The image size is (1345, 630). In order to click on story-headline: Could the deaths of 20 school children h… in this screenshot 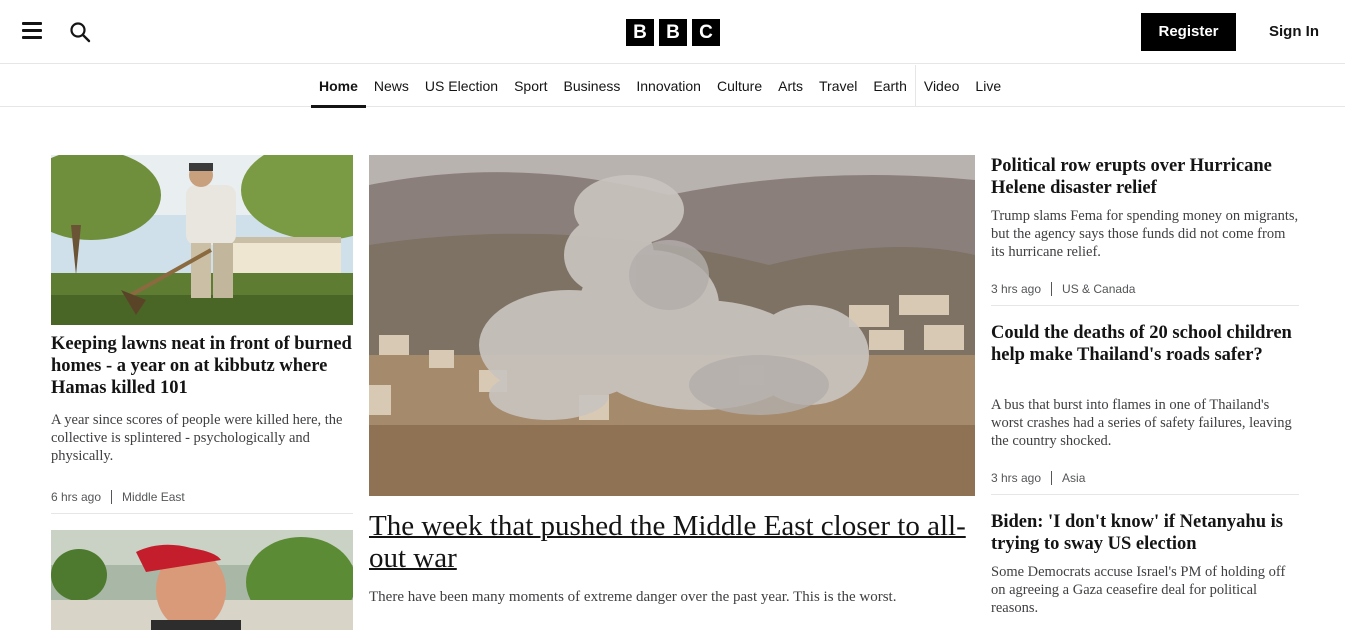, I will do `click(1146, 344)`.